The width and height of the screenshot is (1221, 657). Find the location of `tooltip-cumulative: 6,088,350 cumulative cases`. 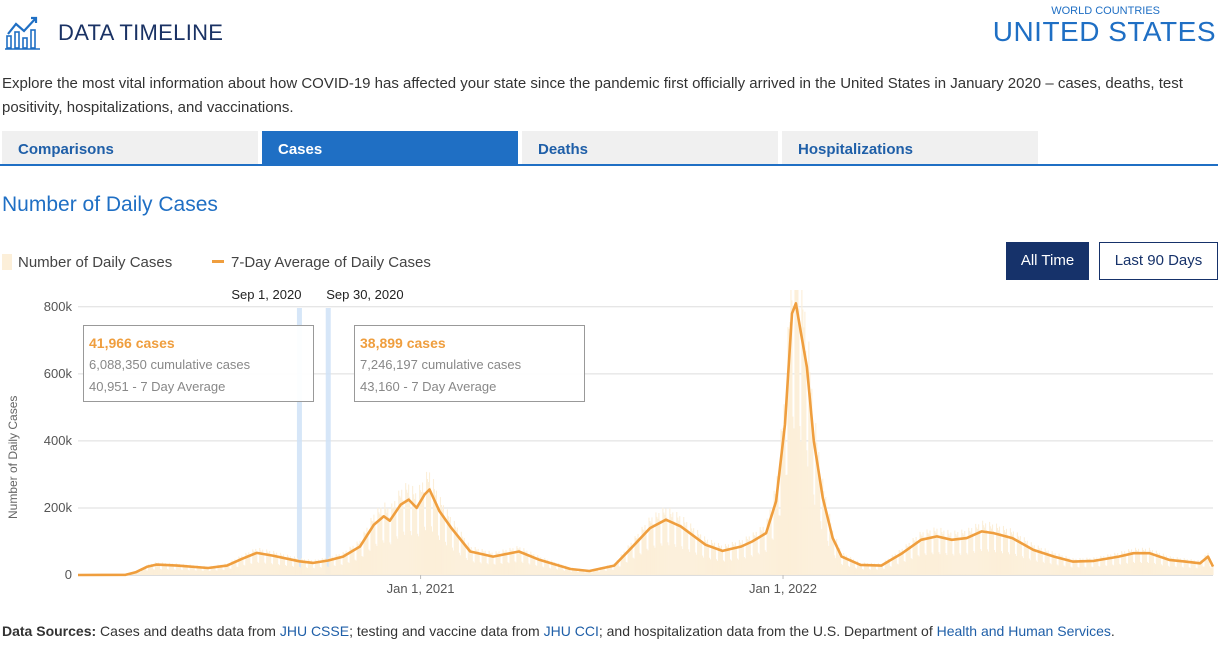

tooltip-cumulative: 6,088,350 cumulative cases is located at coordinates (170, 364).